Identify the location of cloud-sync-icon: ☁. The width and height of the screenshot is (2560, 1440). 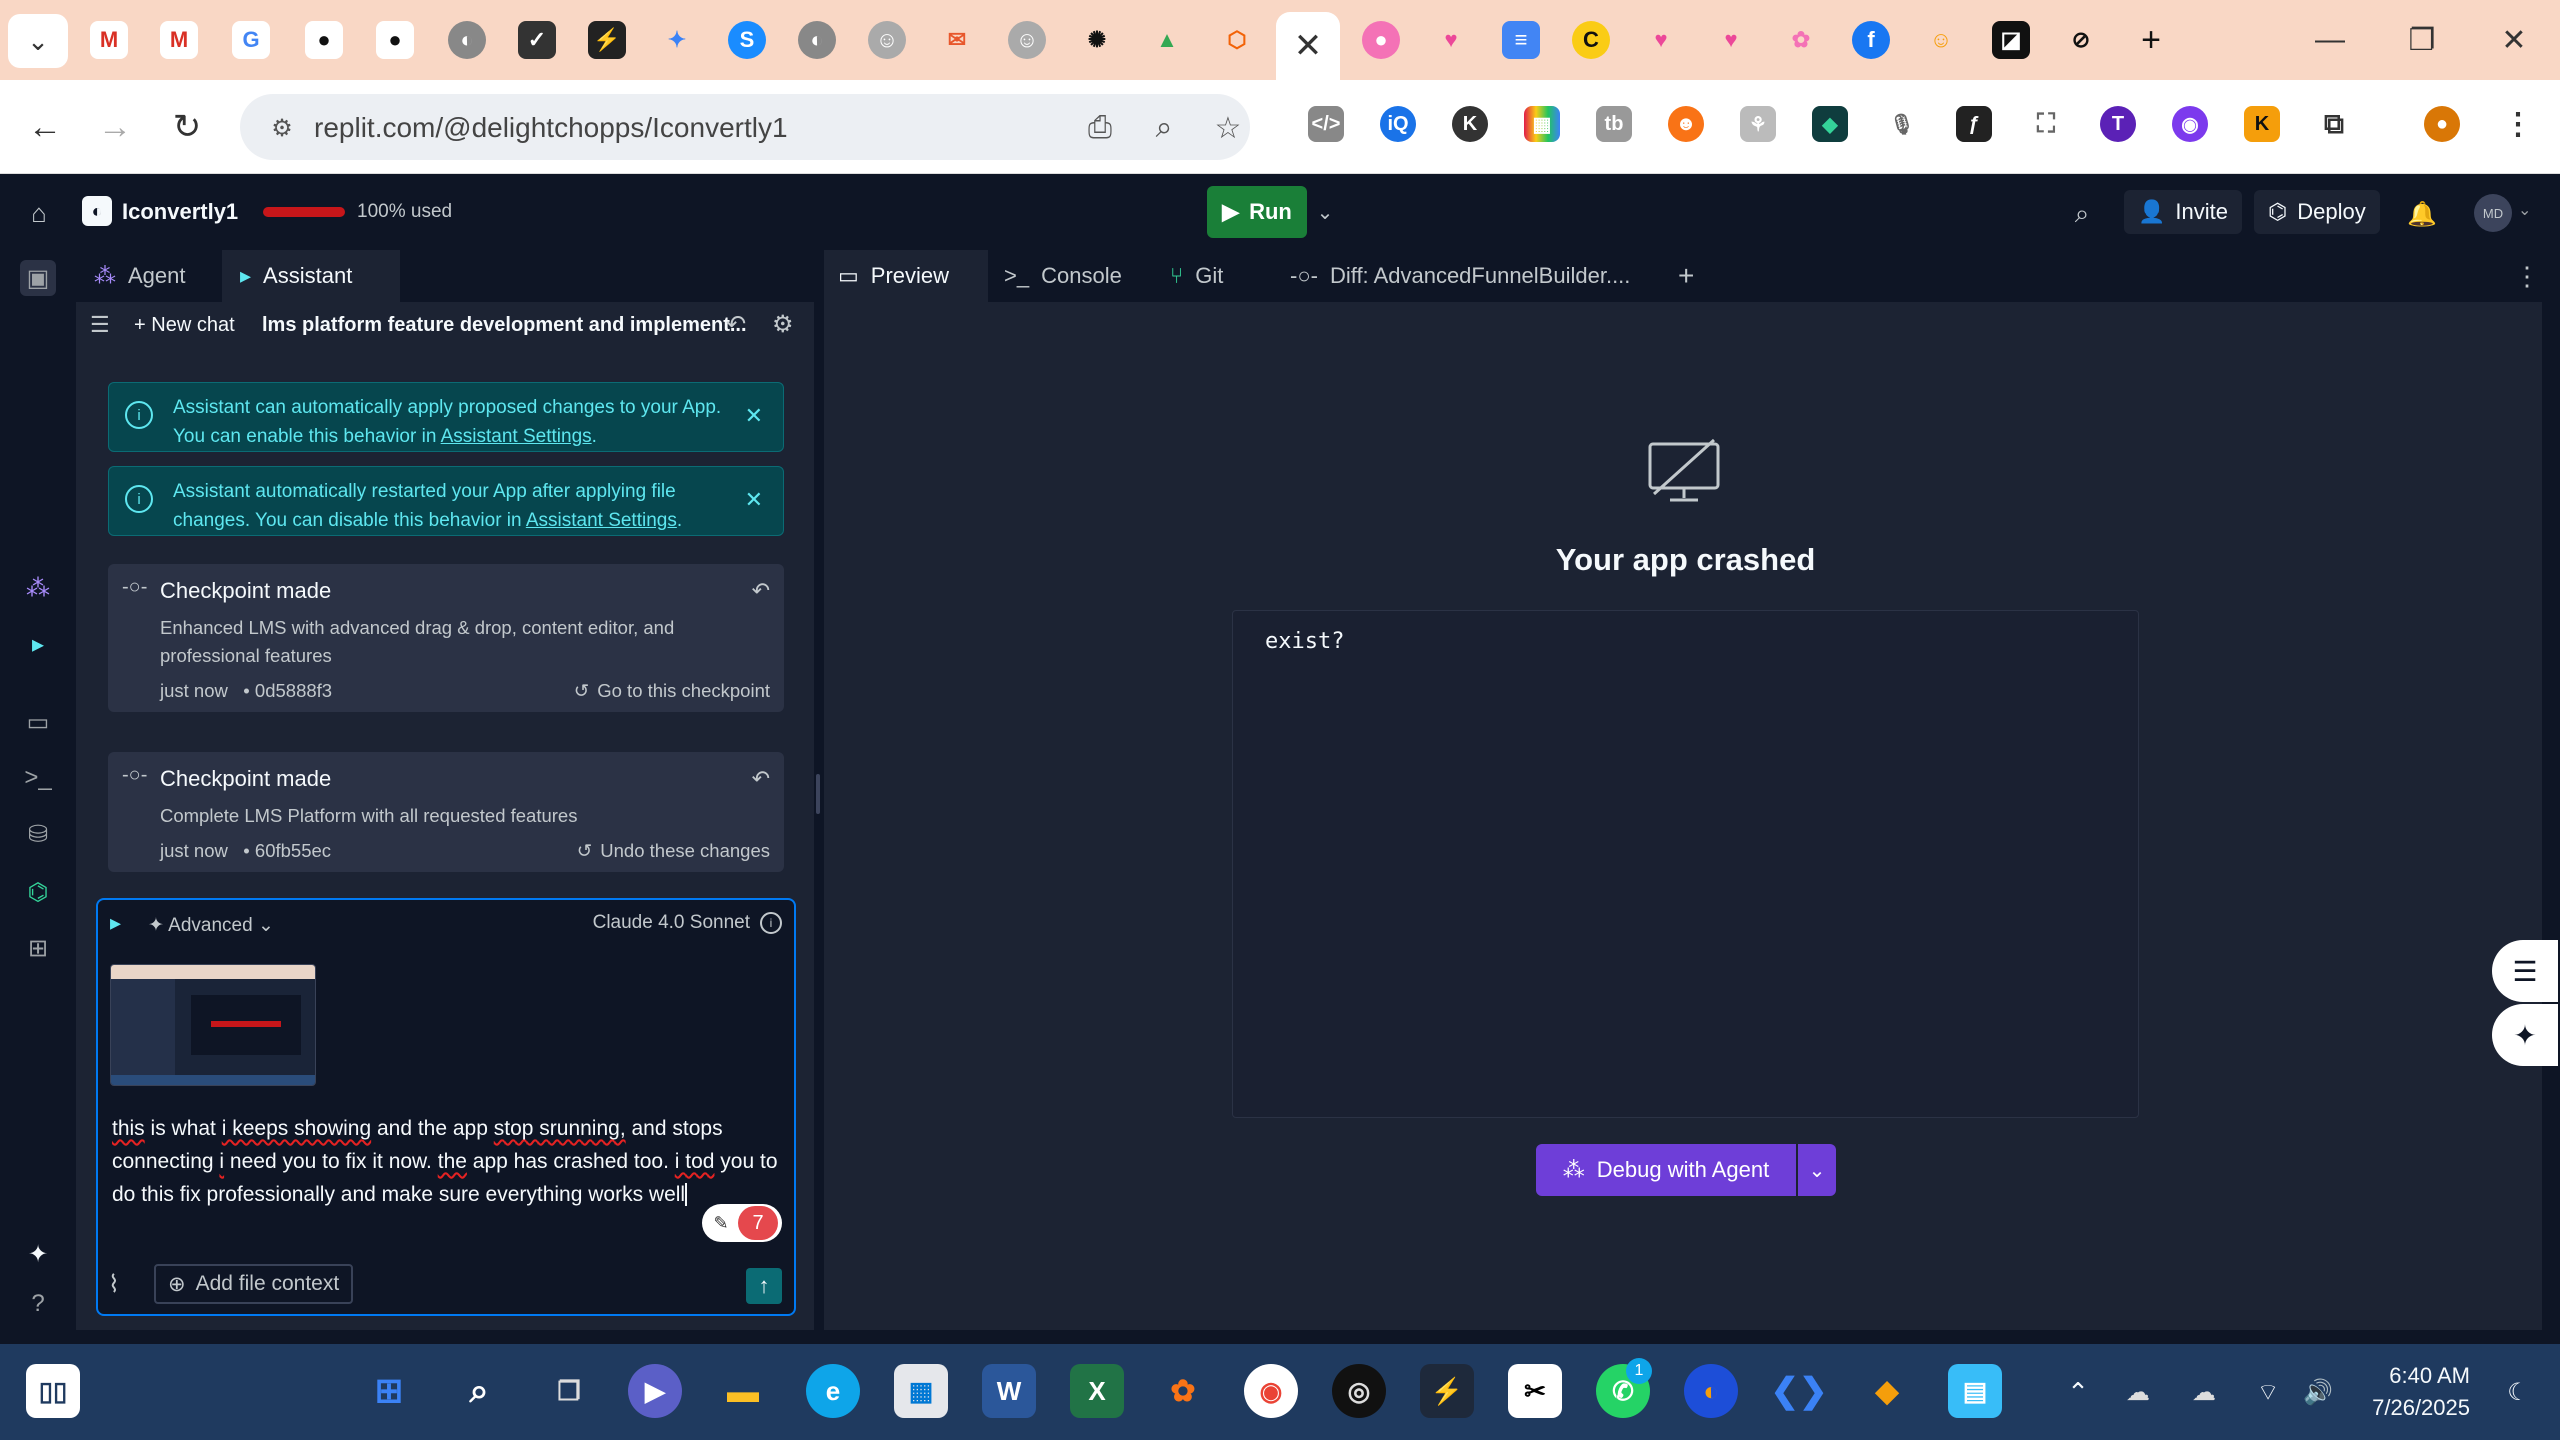
(2204, 1392).